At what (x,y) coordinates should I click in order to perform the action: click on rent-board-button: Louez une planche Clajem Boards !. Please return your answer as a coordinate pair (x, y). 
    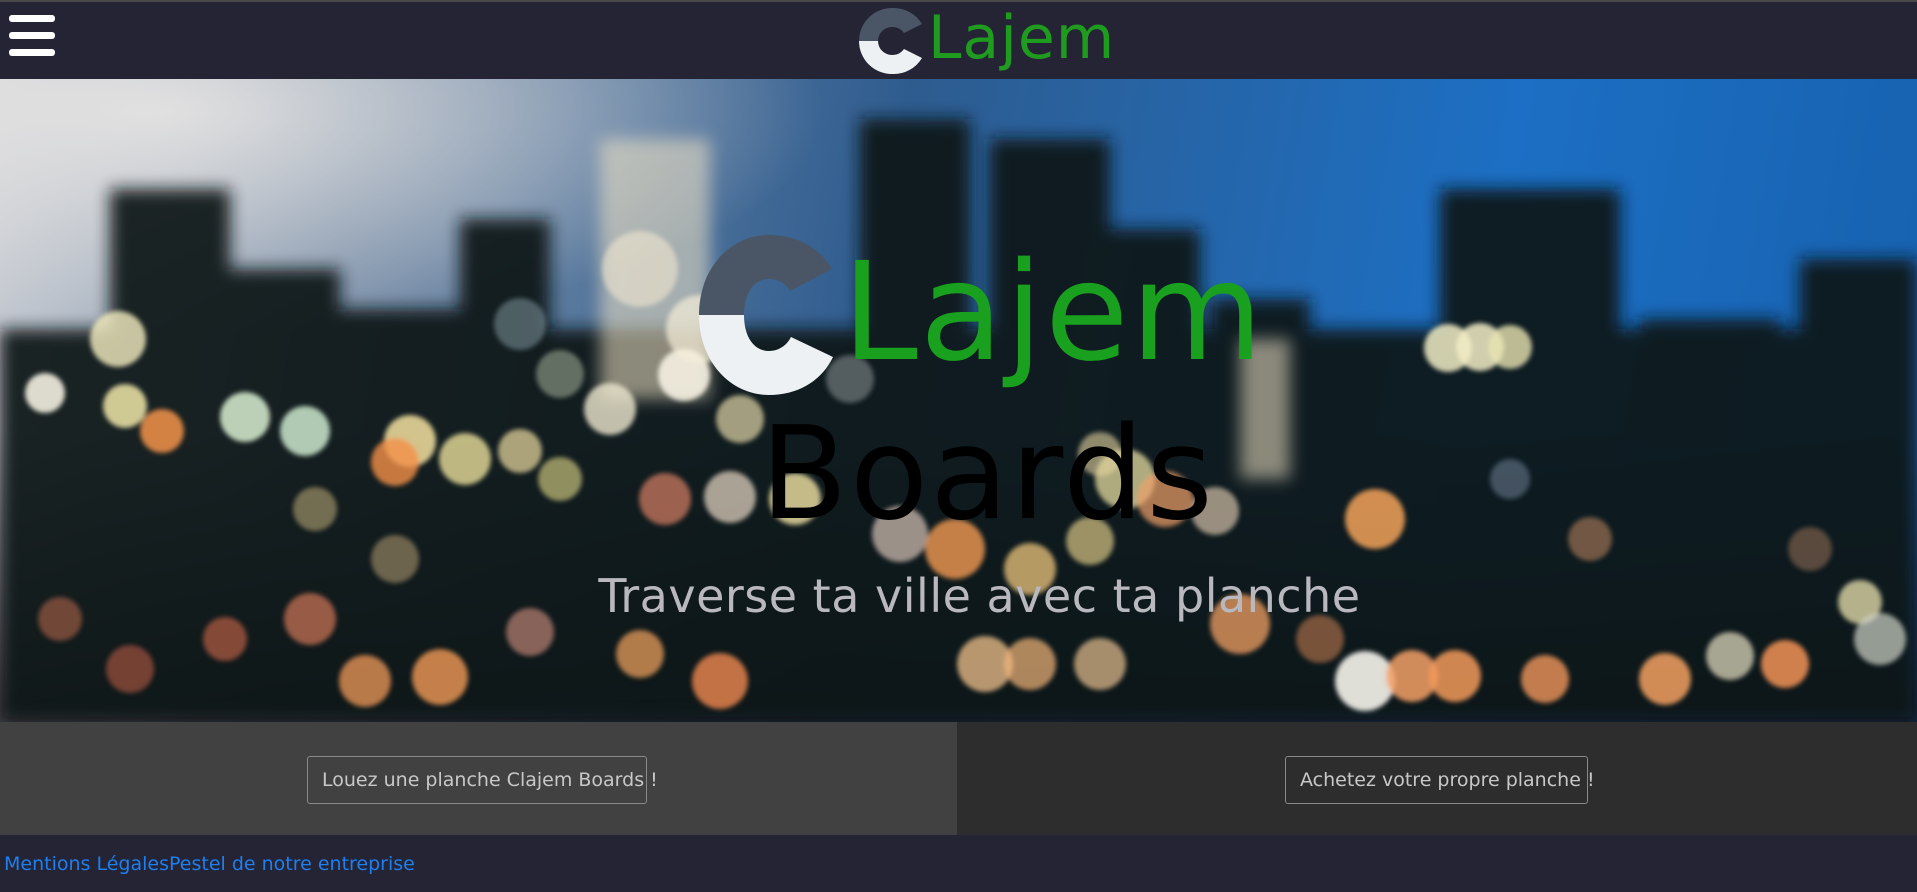
    Looking at the image, I should click on (482, 780).